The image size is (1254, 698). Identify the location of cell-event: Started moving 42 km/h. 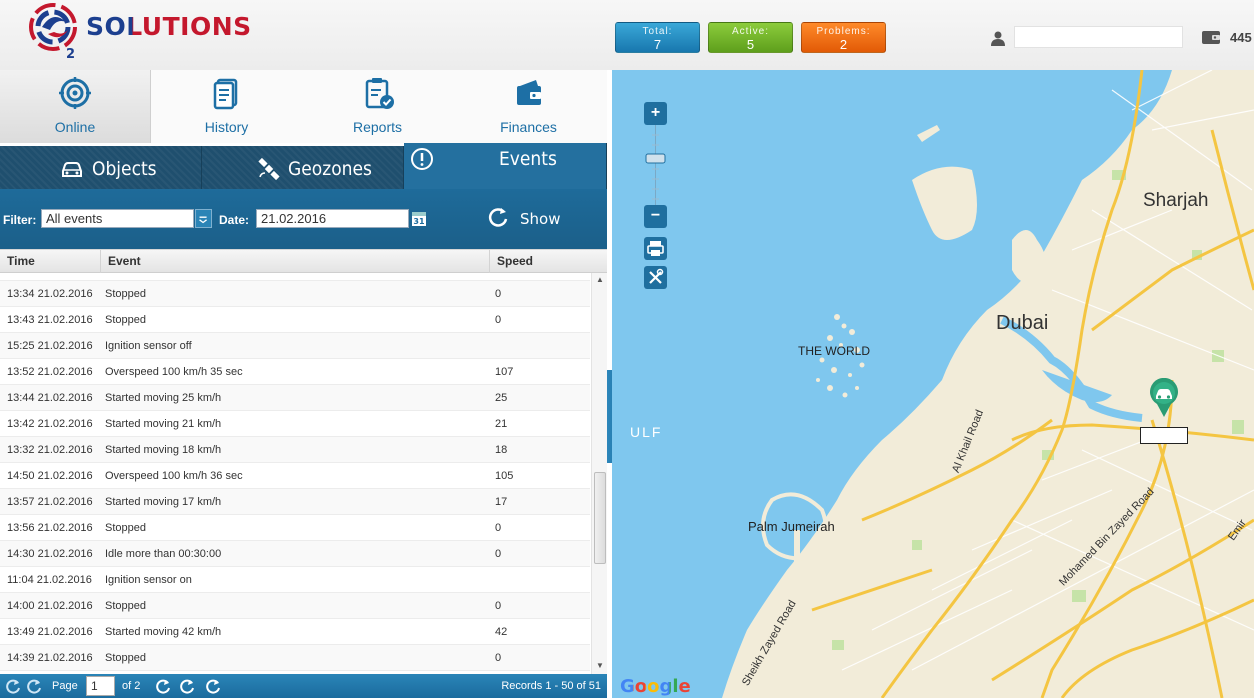
(163, 632).